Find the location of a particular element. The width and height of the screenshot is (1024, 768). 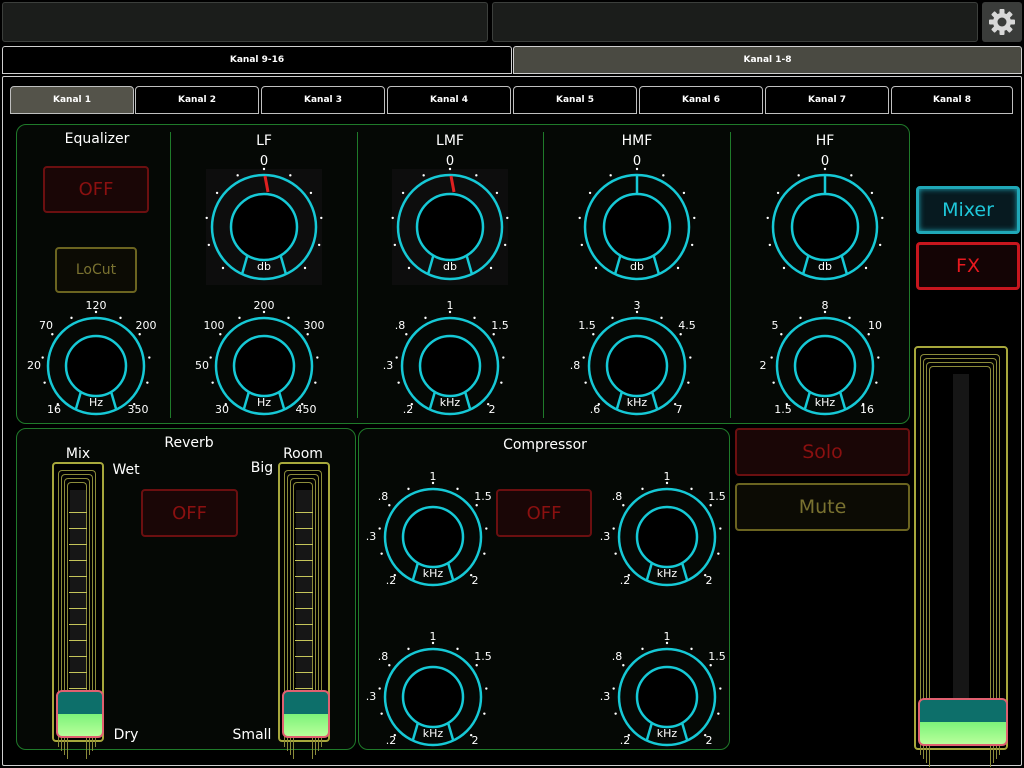

eq-off-button: OFF is located at coordinates (96, 189).